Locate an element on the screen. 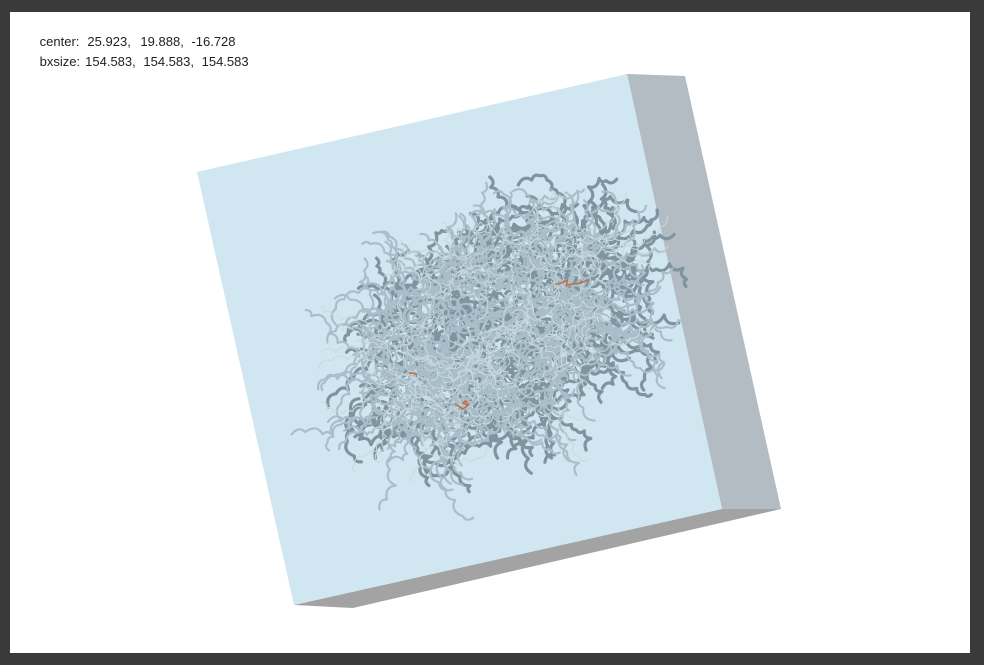 The width and height of the screenshot is (984, 665). bxsize-label: bxsize: is located at coordinates (60, 61).